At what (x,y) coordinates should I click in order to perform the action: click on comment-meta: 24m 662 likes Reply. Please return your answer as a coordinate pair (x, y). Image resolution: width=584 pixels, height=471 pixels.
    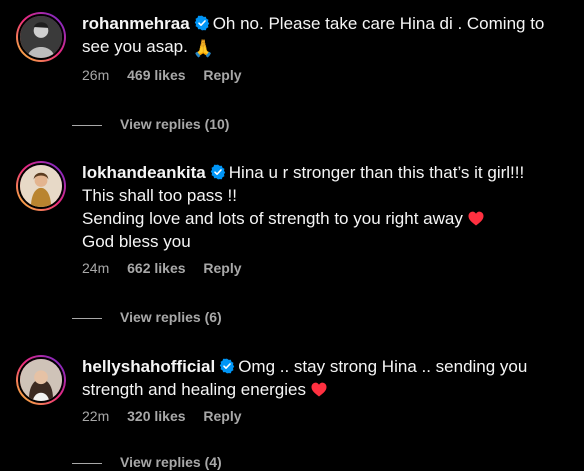
    Looking at the image, I should click on (329, 268).